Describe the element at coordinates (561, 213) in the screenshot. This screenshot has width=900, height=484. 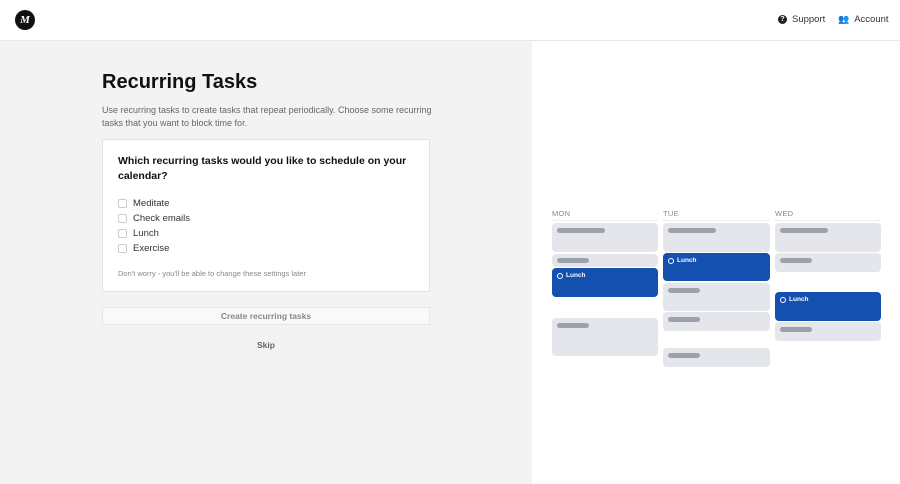
I see `day-mon: MON` at that location.